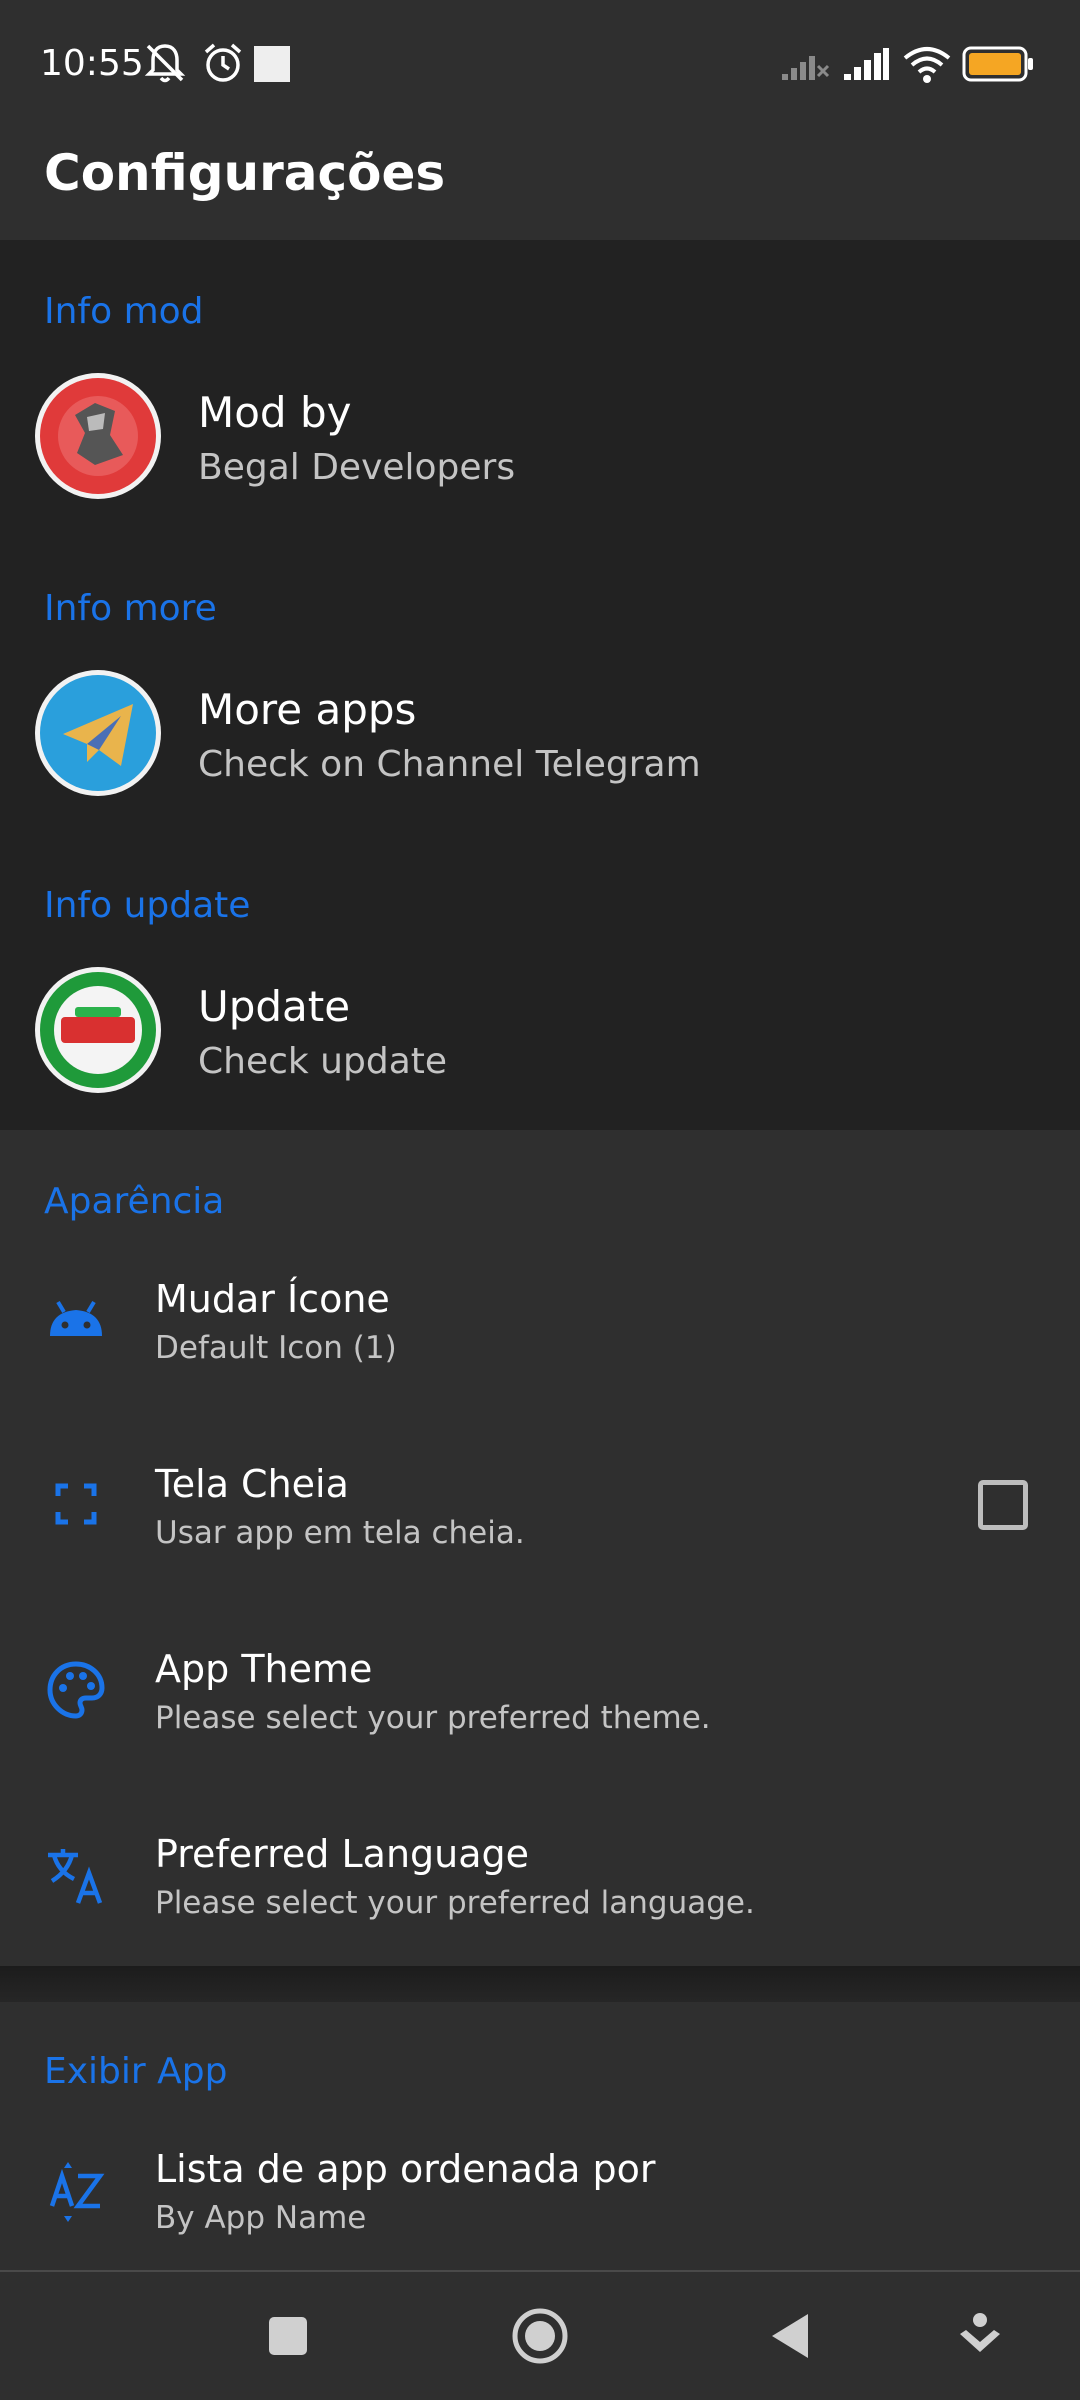 The height and width of the screenshot is (2400, 1080). Describe the element at coordinates (124, 311) in the screenshot. I see `category-info-mod: Info mod` at that location.